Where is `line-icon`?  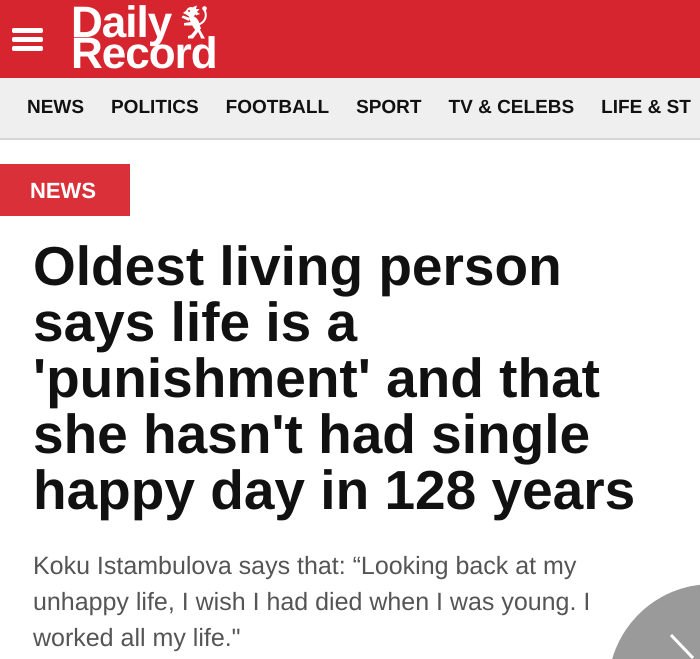 line-icon is located at coordinates (682, 646).